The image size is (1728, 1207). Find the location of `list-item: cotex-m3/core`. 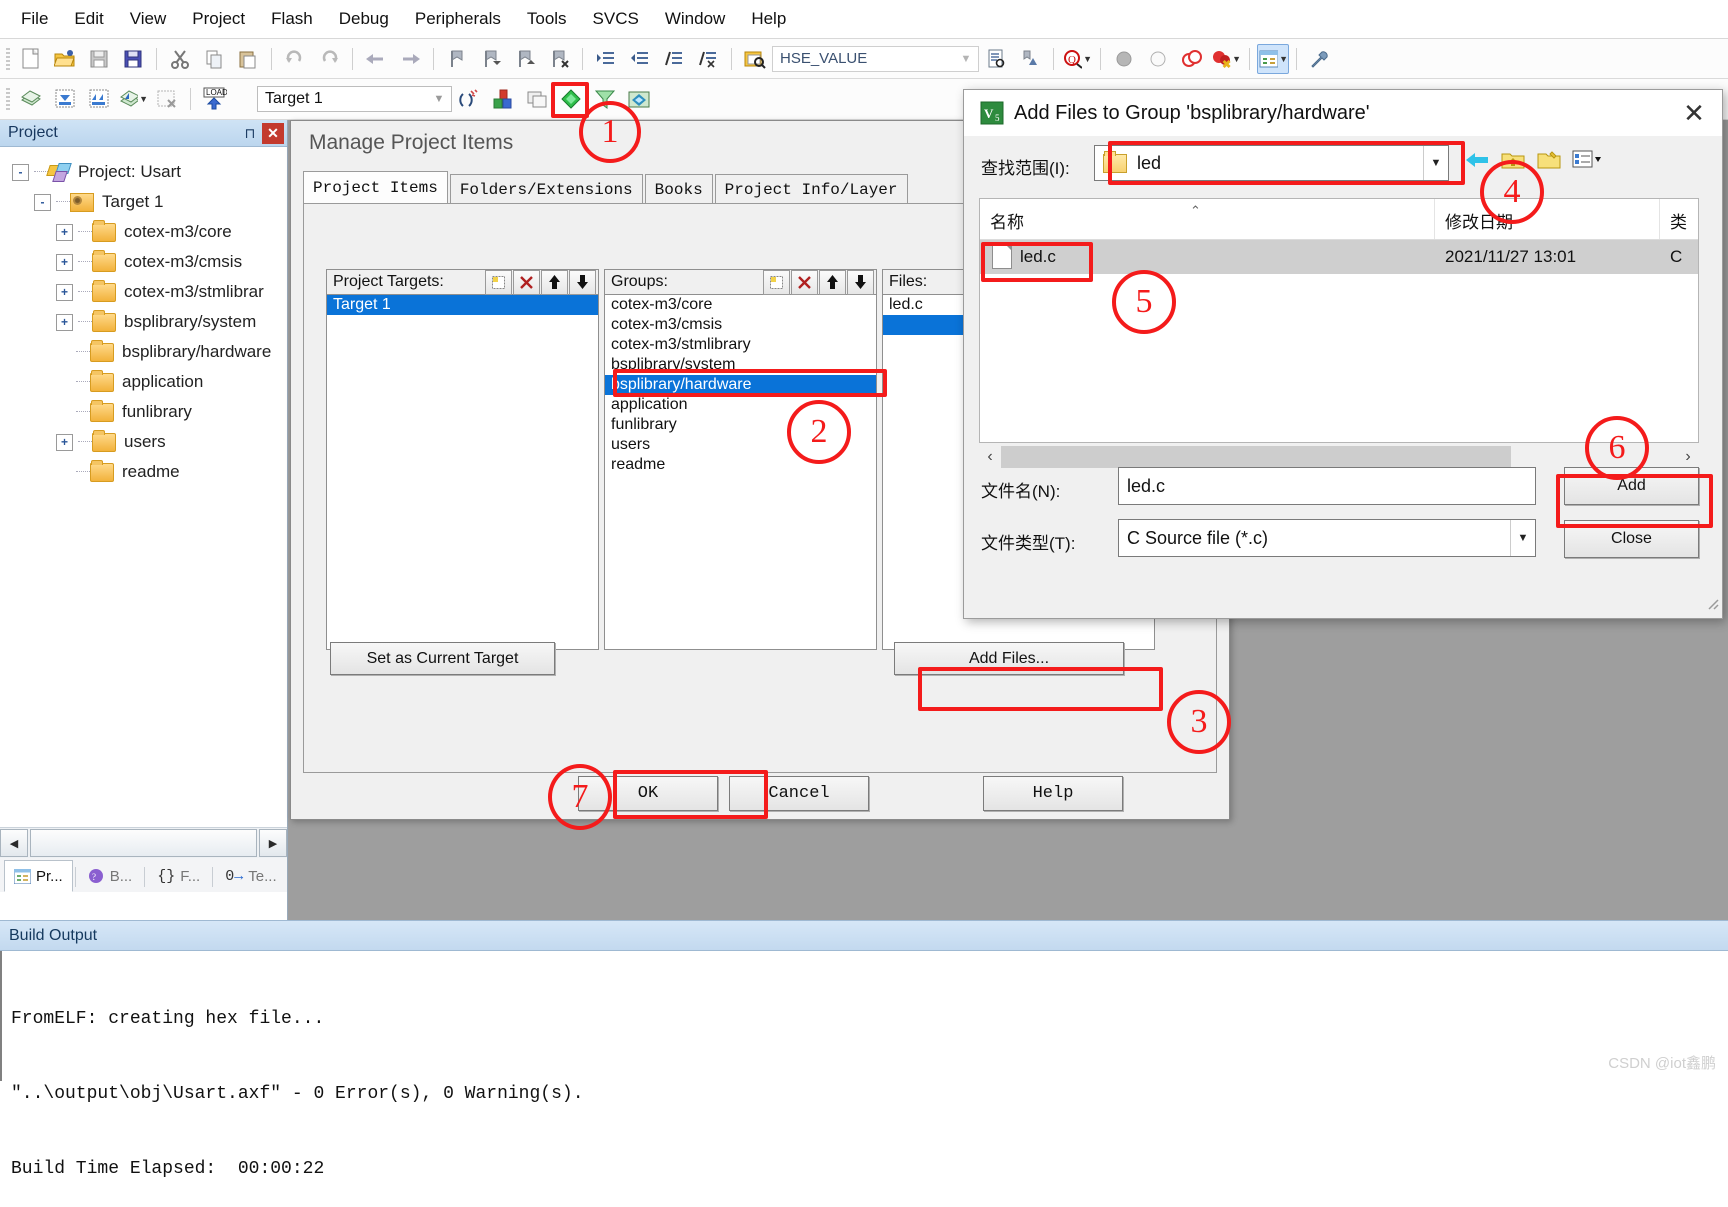

list-item: cotex-m3/core is located at coordinates (740, 305).